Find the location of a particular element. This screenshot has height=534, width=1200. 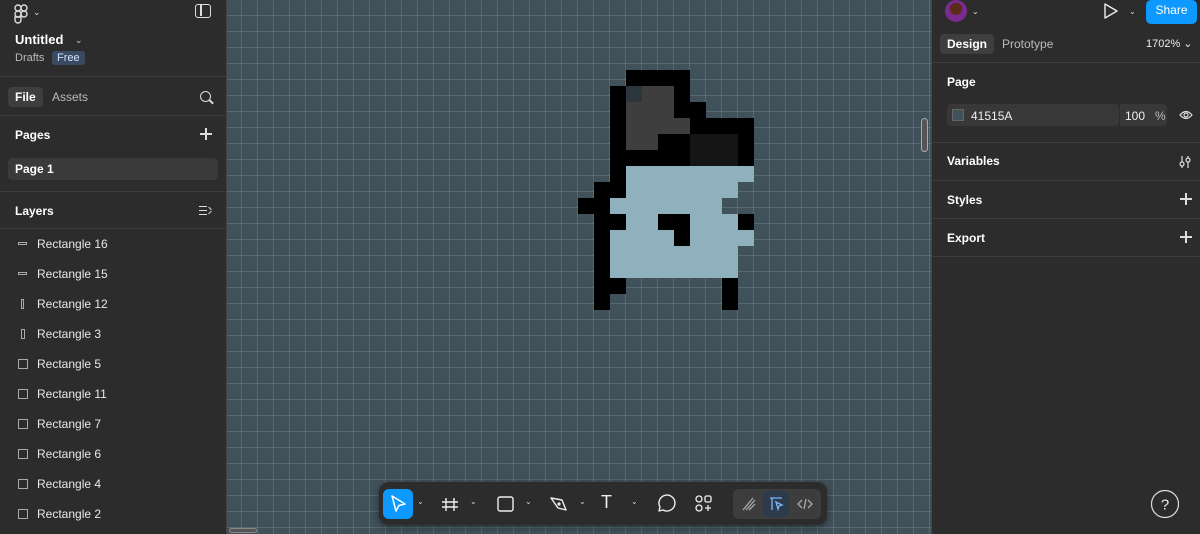

zoom-level: 1702% ⌄ is located at coordinates (1169, 43).